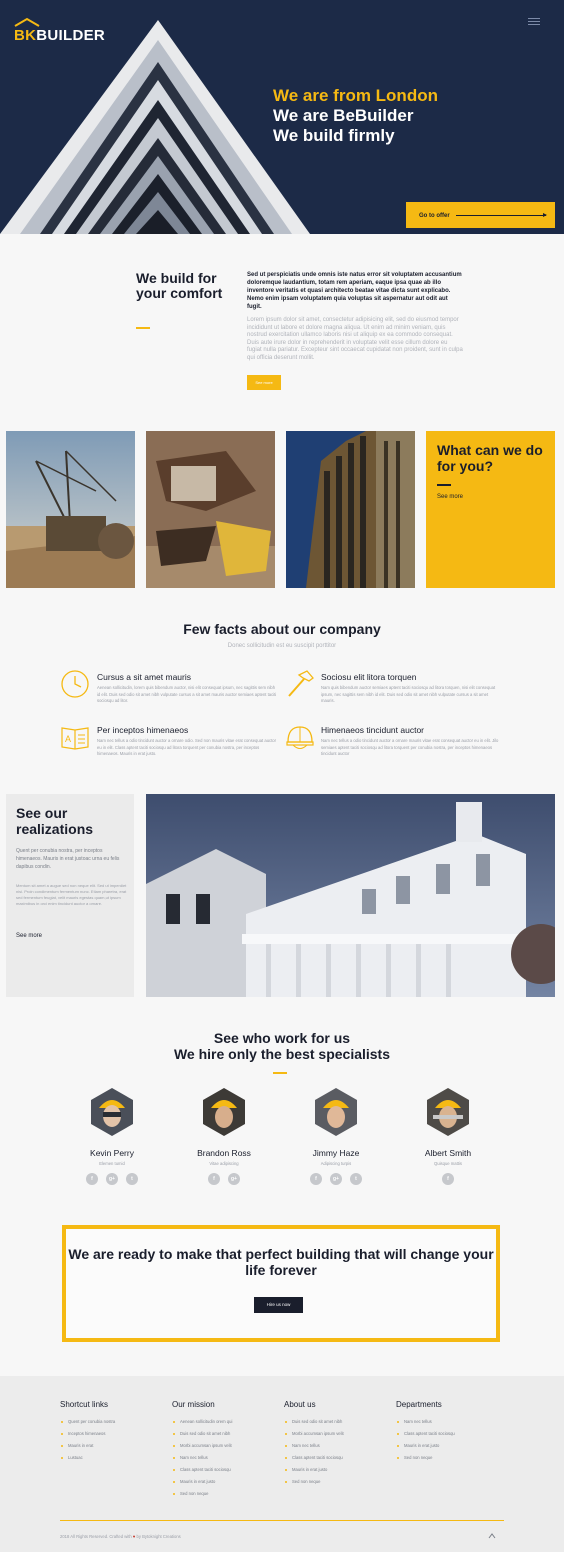  Describe the element at coordinates (369, 677) in the screenshot. I see `fact-title-2: Sociosu elit litora torquen` at that location.